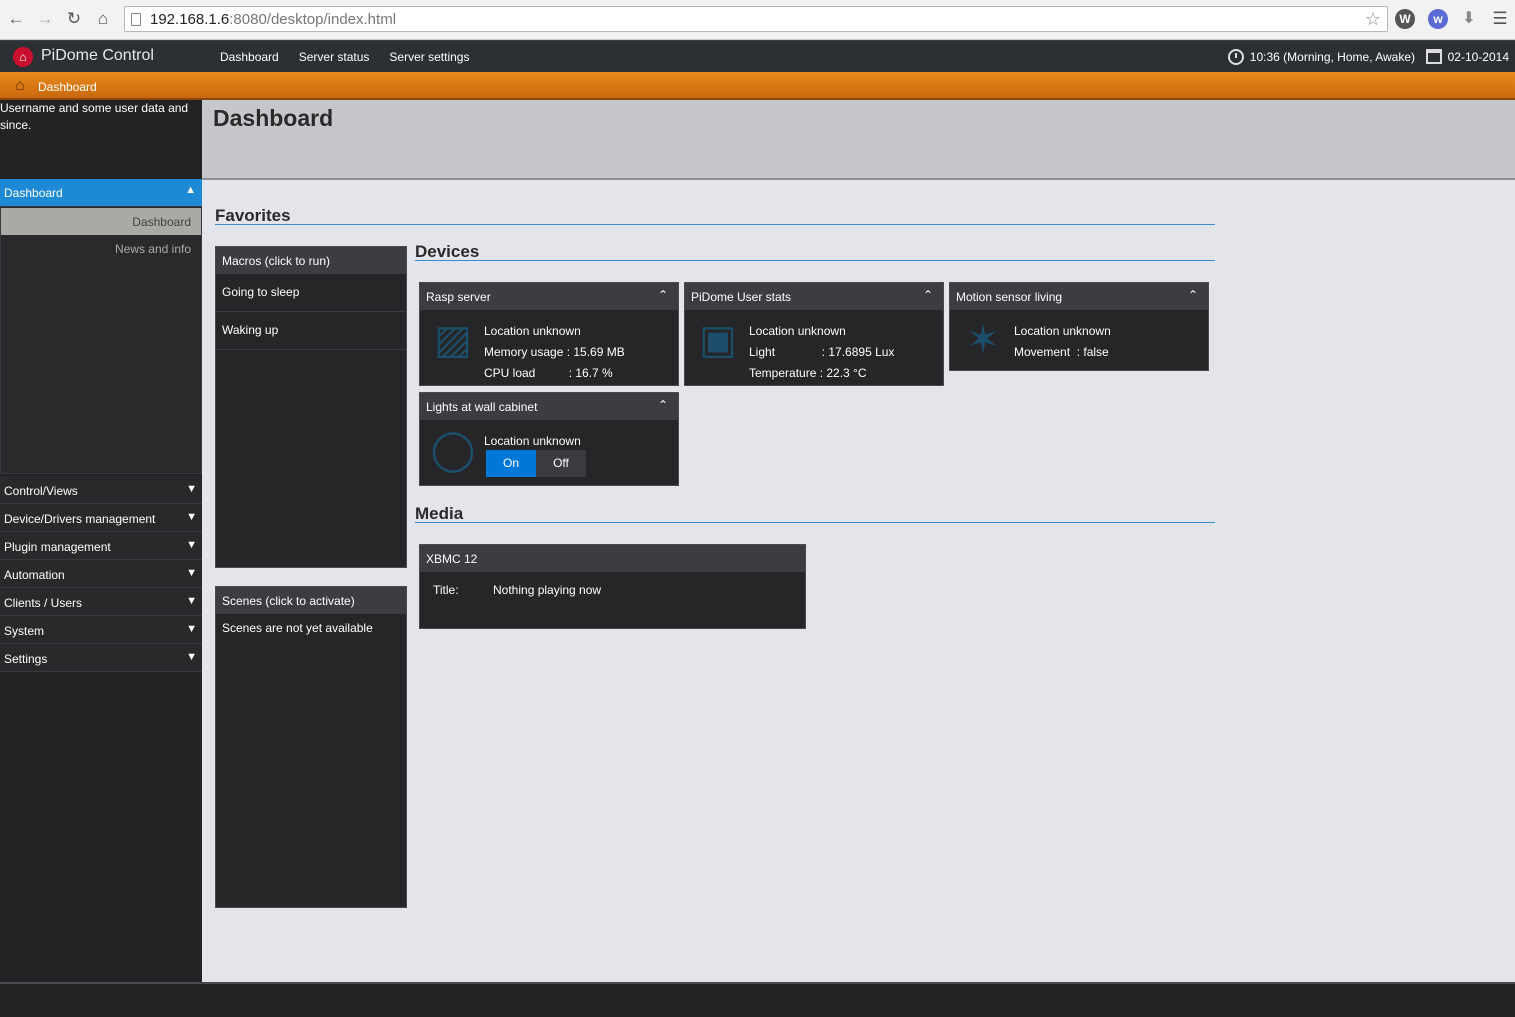 This screenshot has height=1017, width=1515. Describe the element at coordinates (33, 193) in the screenshot. I see `sidebar-item-label: Dashboard` at that location.